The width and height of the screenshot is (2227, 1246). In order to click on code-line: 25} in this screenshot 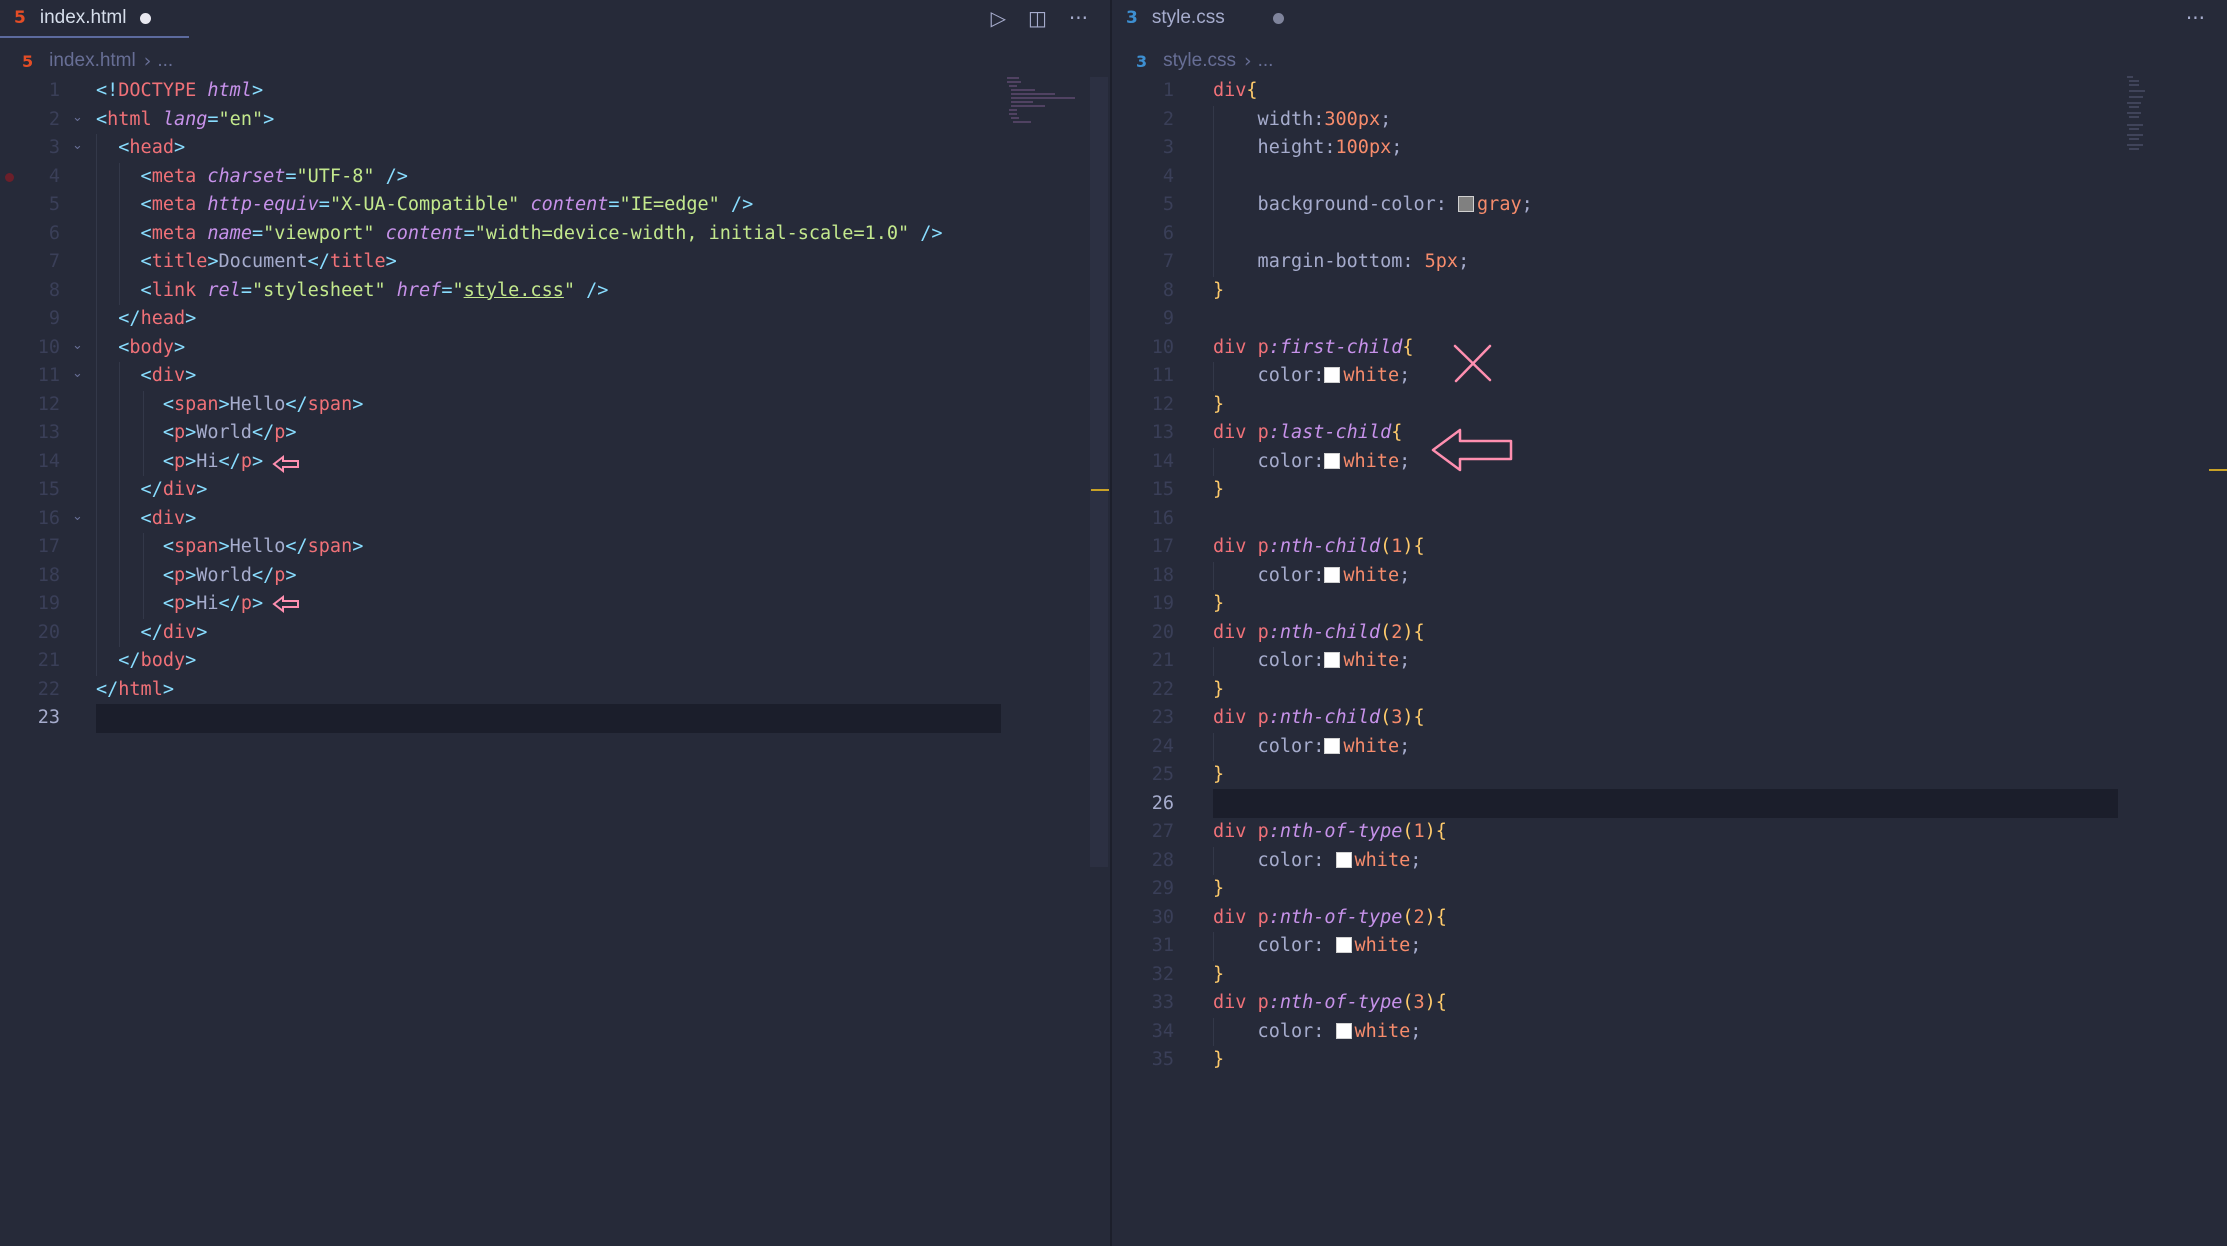, I will do `click(1669, 775)`.